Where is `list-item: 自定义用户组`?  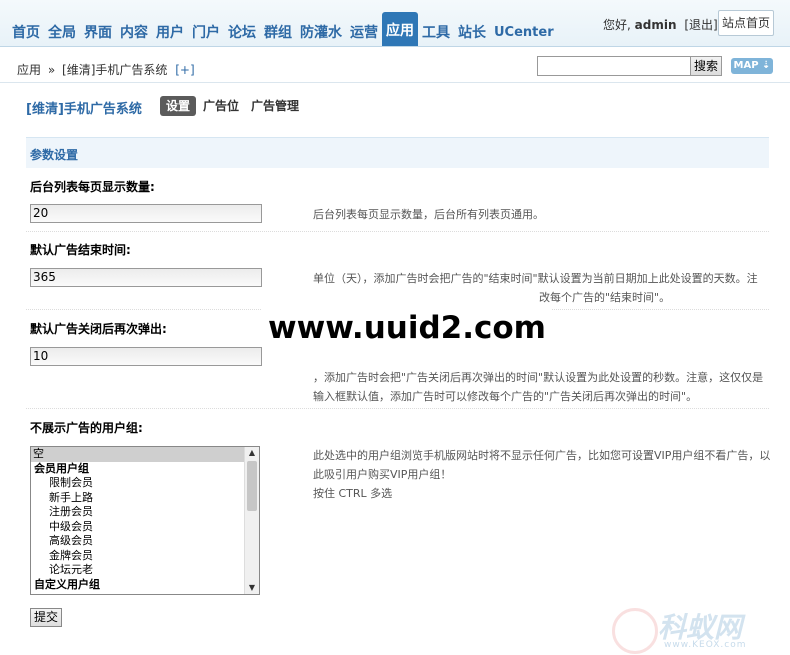
list-item: 自定义用户组 is located at coordinates (145, 585).